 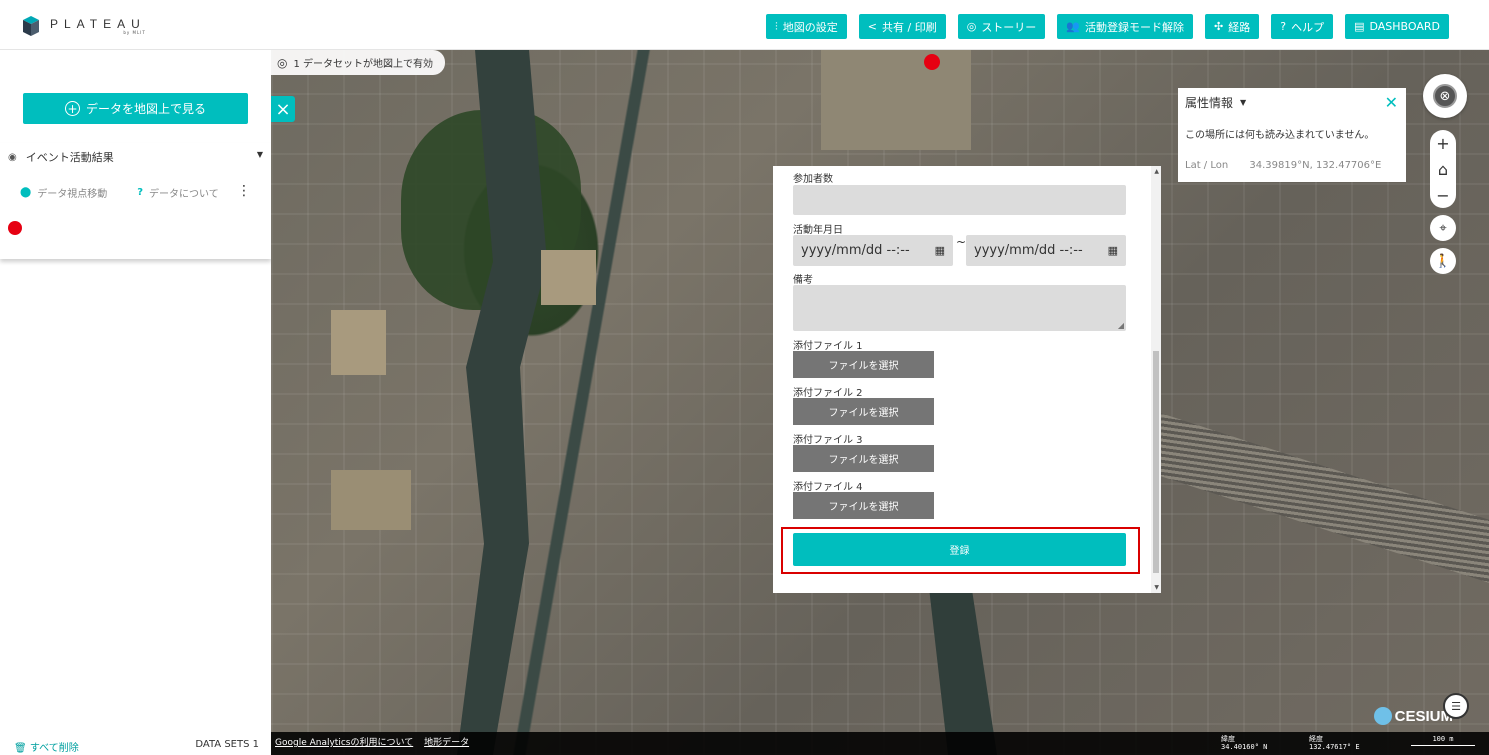 I want to click on locate-button: ⌖, so click(x=1443, y=228).